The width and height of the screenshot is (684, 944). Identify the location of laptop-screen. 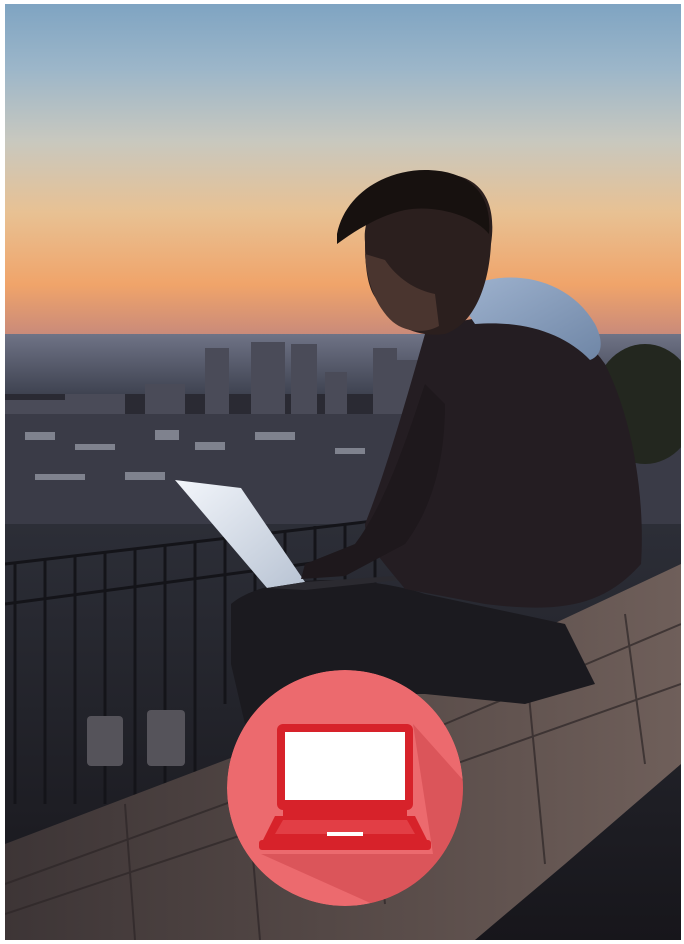
(345, 766).